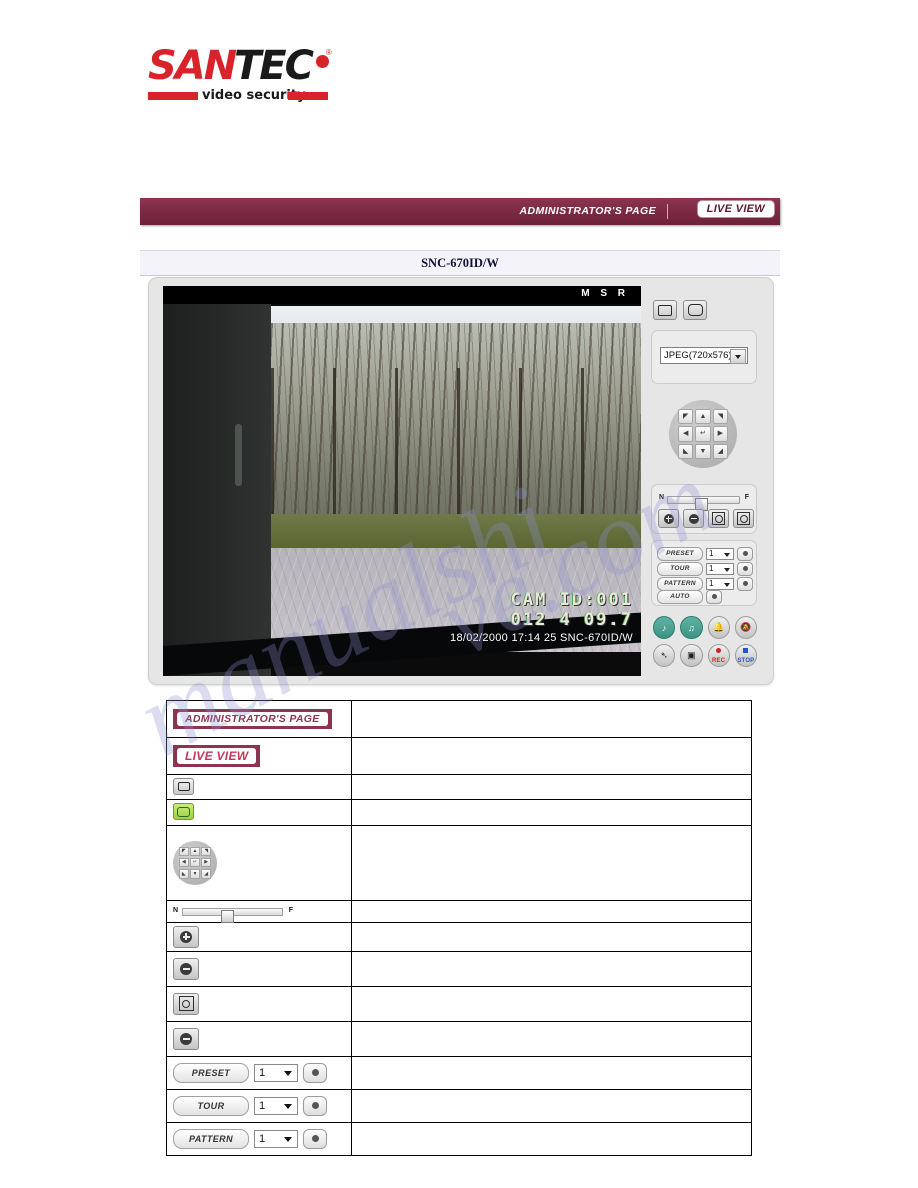 The width and height of the screenshot is (918, 1188). Describe the element at coordinates (745, 655) in the screenshot. I see `stop-button: STOP` at that location.